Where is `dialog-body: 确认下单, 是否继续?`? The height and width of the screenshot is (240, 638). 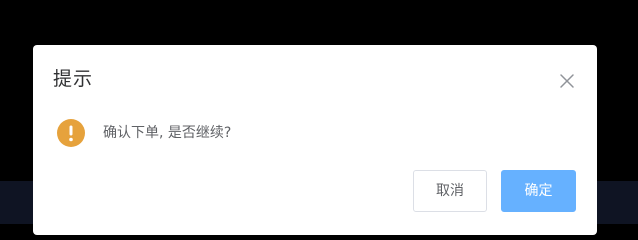 dialog-body: 确认下单, 是否继续? is located at coordinates (317, 132).